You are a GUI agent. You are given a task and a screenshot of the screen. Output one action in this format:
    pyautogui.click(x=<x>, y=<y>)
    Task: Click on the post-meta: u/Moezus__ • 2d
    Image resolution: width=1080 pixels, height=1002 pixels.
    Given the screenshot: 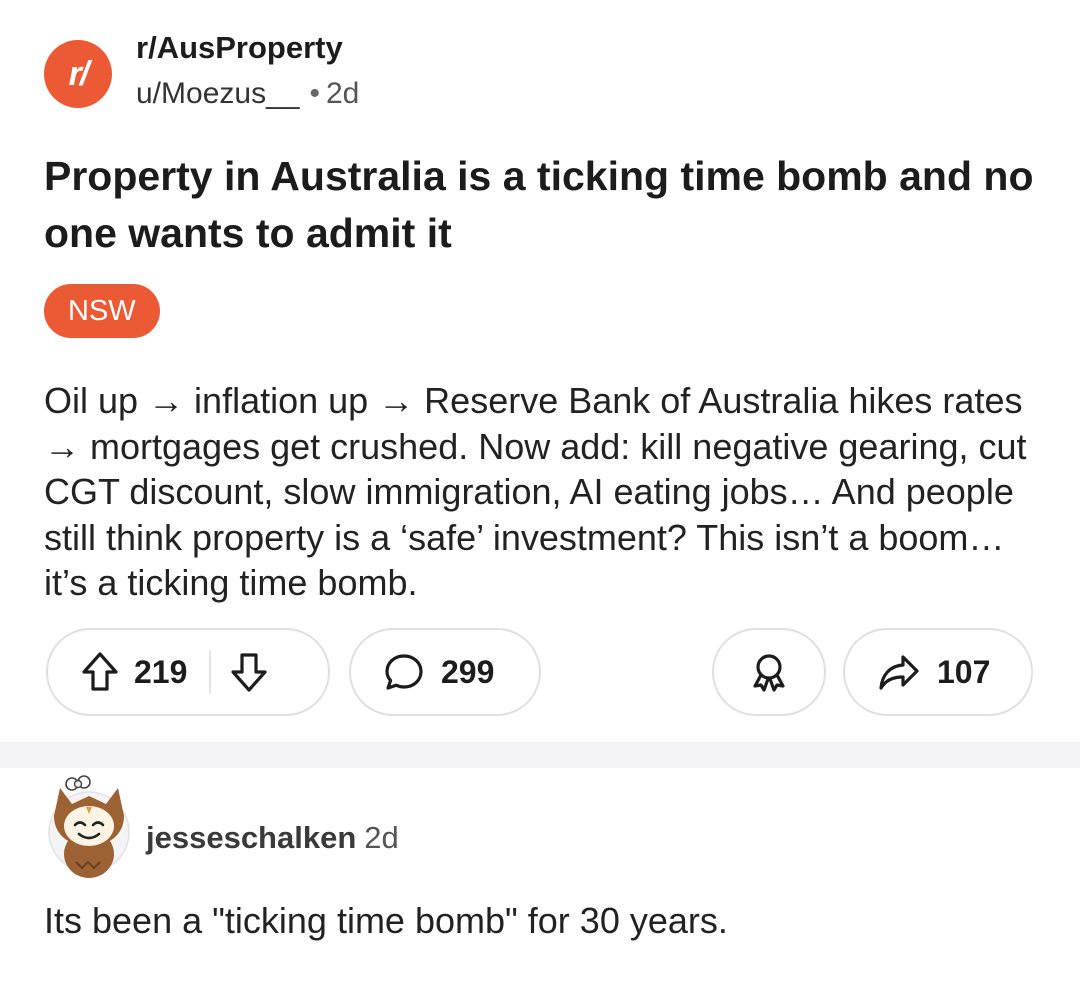 What is the action you would take?
    pyautogui.click(x=247, y=94)
    